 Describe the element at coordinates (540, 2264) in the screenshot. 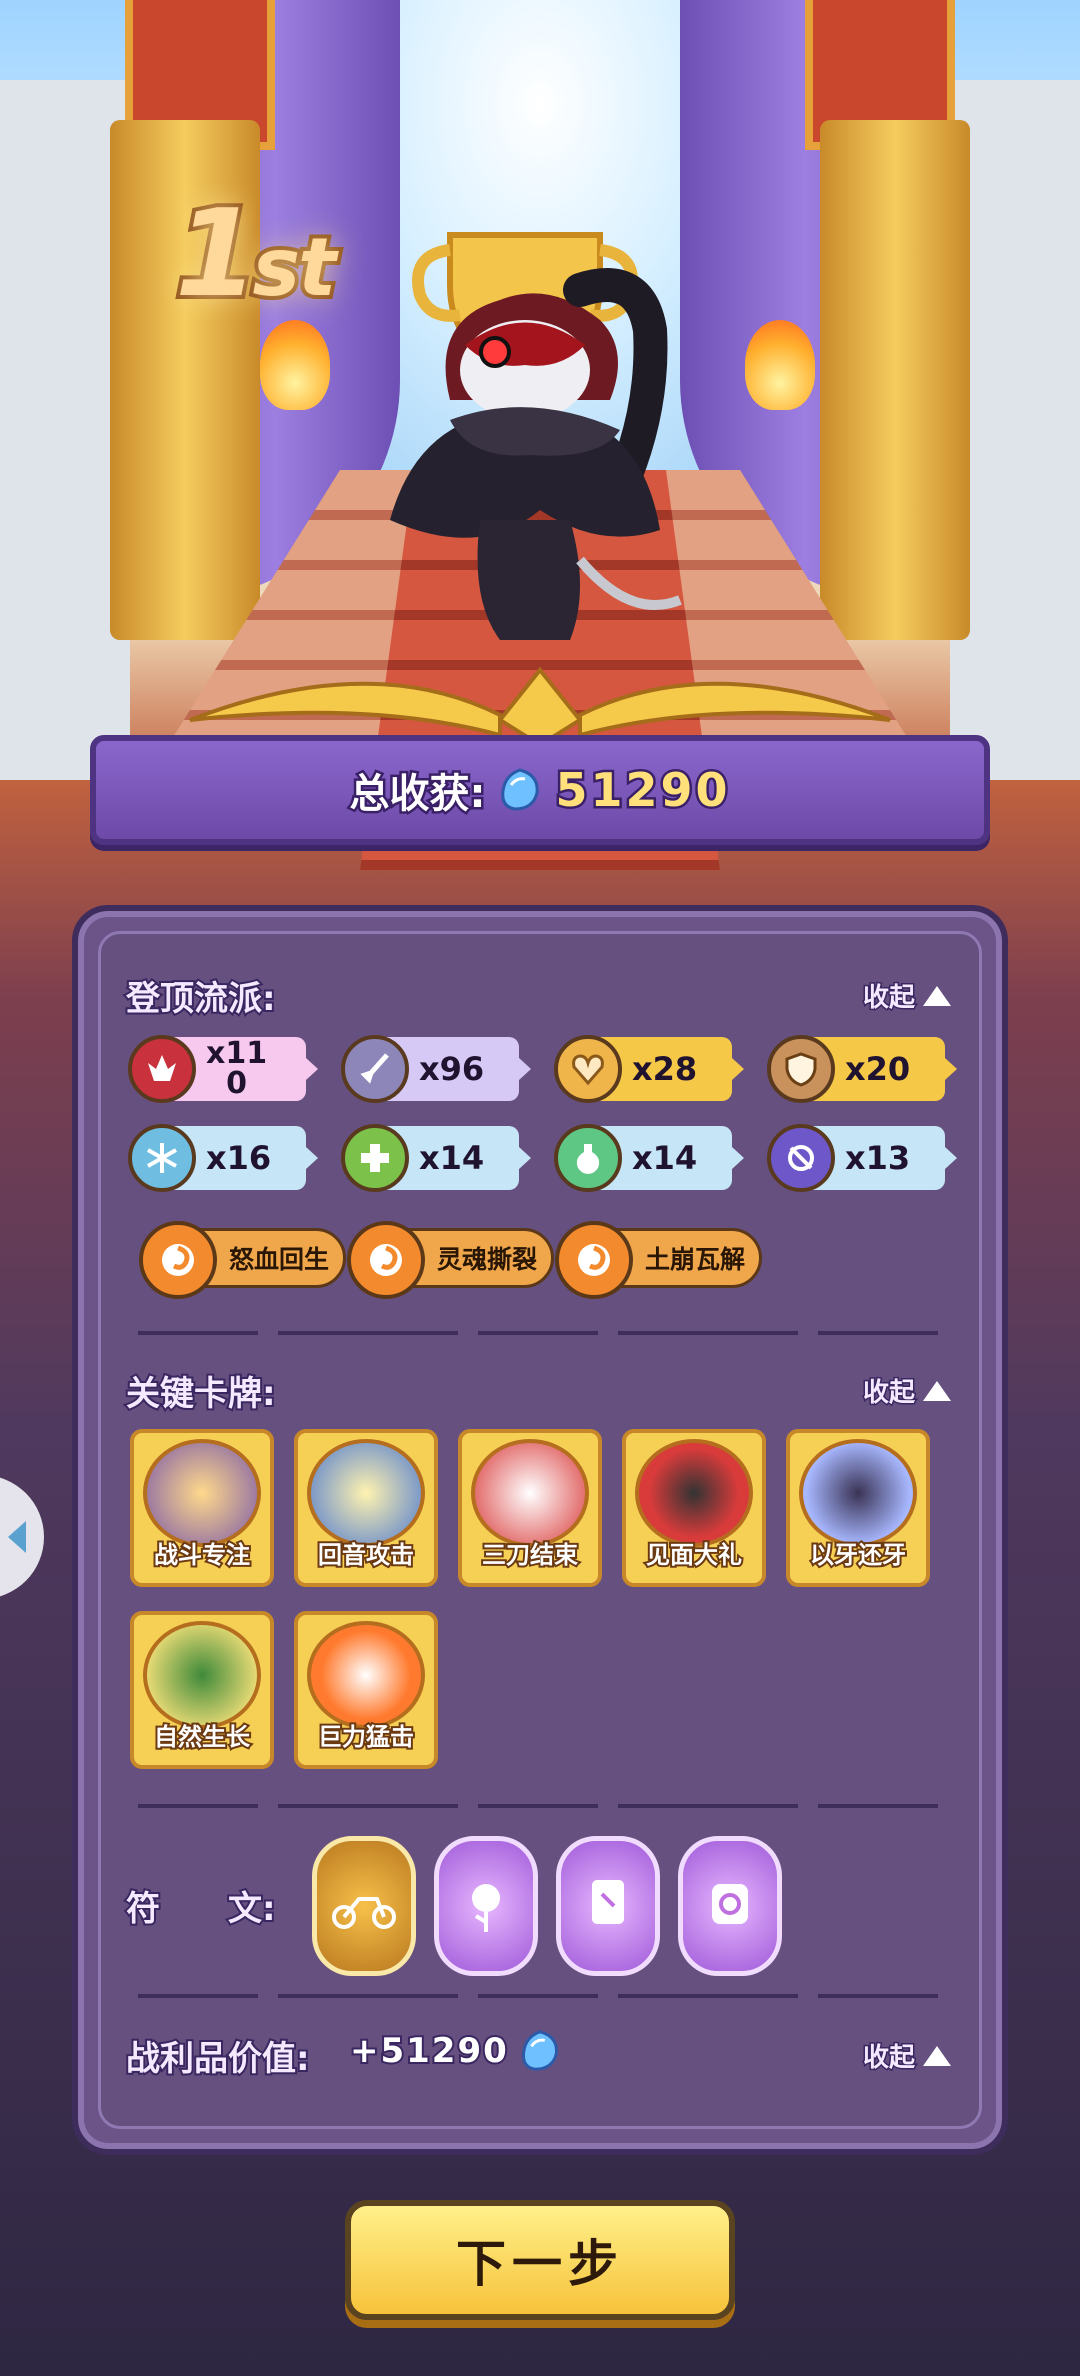

I see `next-button-label: 下一步` at that location.